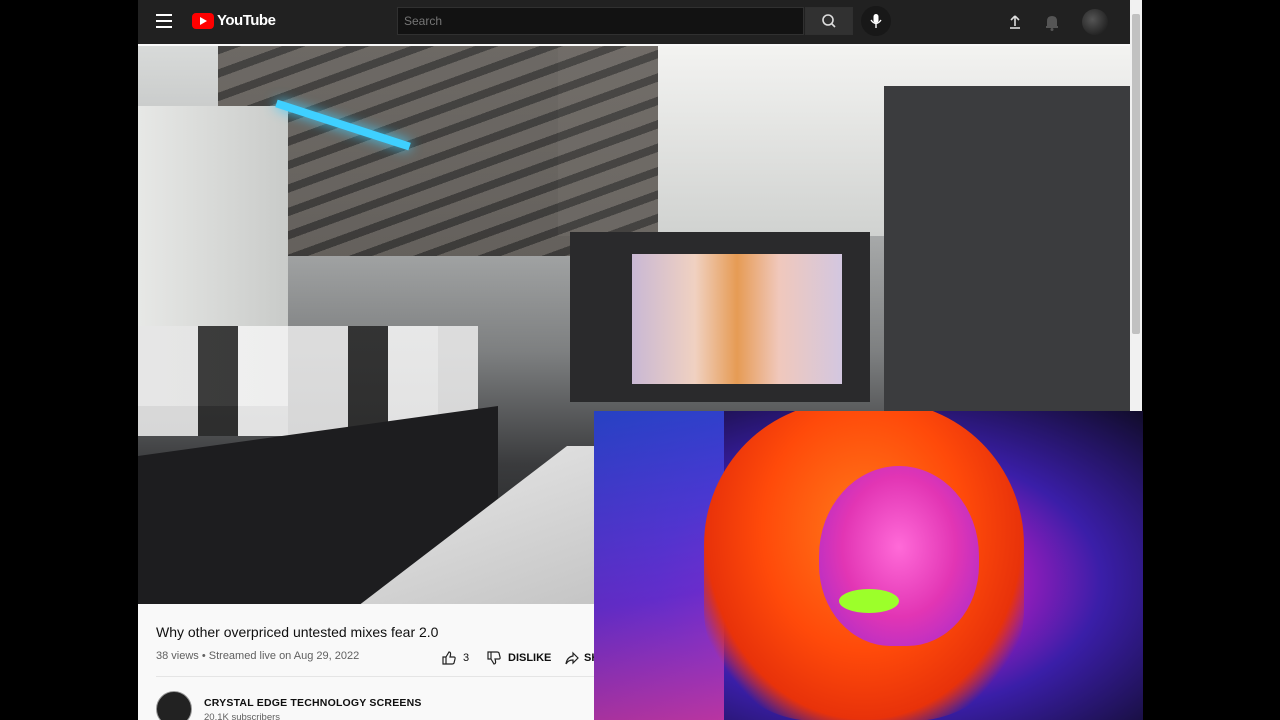  What do you see at coordinates (600, 21) in the screenshot?
I see `search-input` at bounding box center [600, 21].